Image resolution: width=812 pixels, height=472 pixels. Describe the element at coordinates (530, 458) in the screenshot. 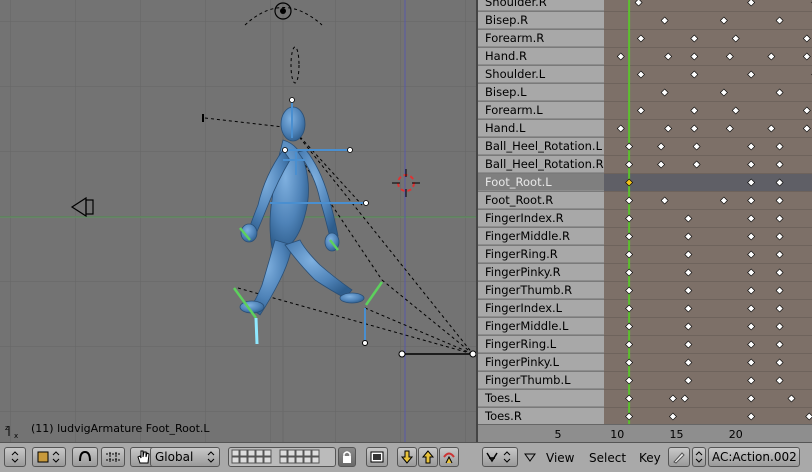

I see `collapse-menu-icon` at that location.